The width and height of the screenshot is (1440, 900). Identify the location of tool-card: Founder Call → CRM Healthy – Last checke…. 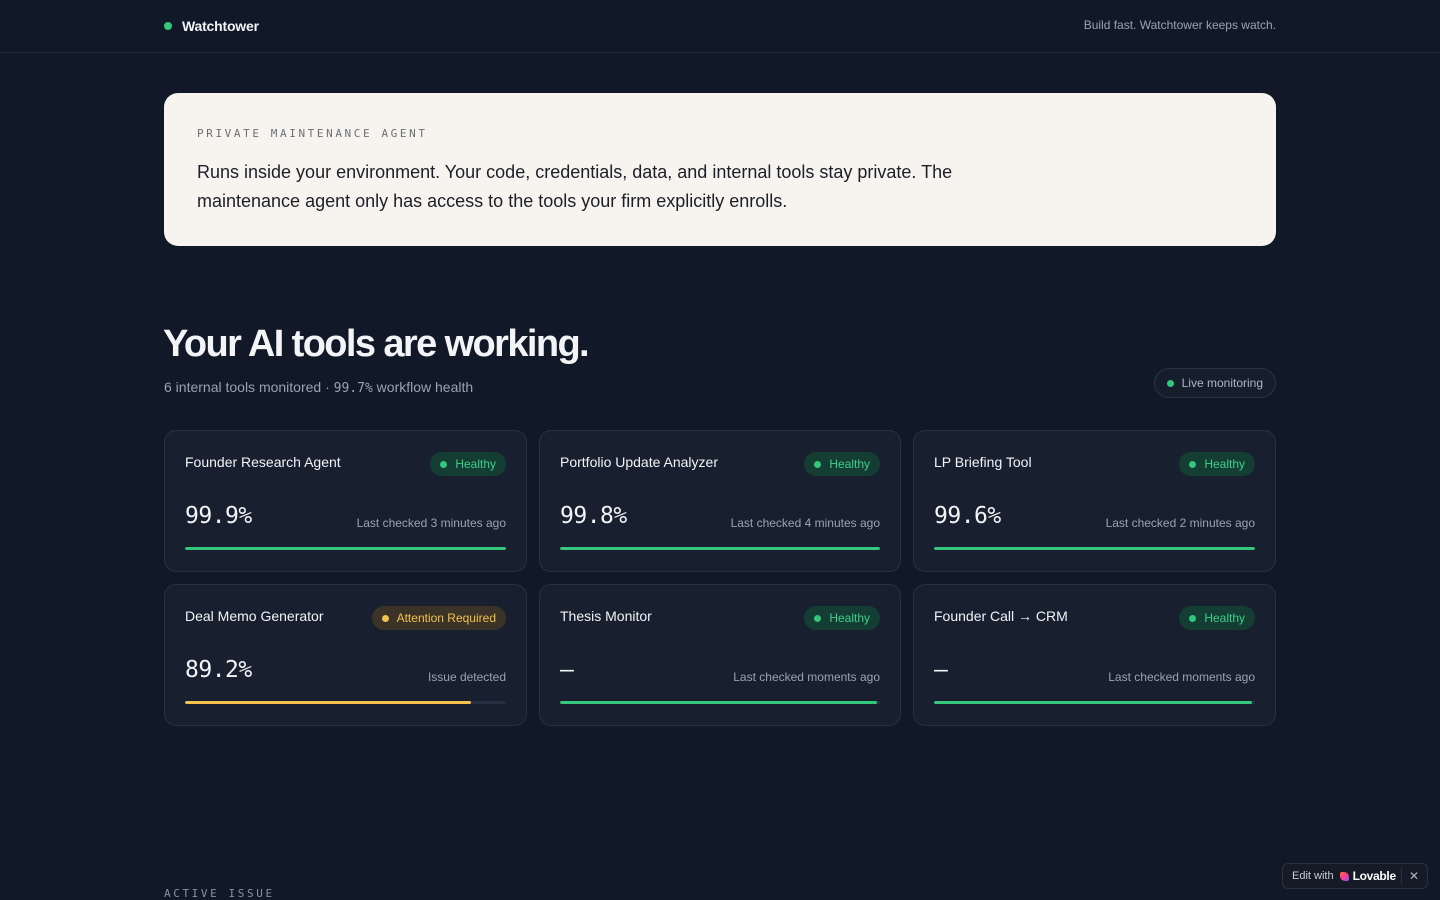
(1094, 655).